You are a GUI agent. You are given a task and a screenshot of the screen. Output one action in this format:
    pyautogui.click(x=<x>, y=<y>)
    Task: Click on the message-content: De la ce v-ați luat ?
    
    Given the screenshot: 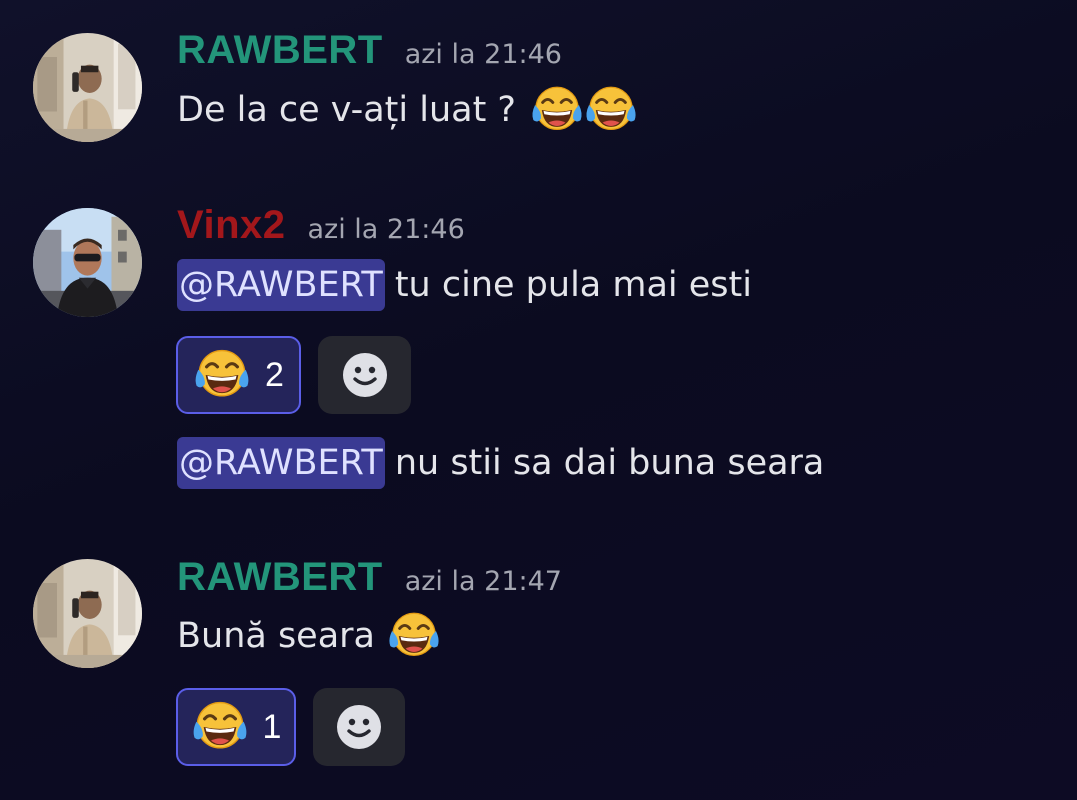 What is the action you would take?
    pyautogui.click(x=407, y=110)
    